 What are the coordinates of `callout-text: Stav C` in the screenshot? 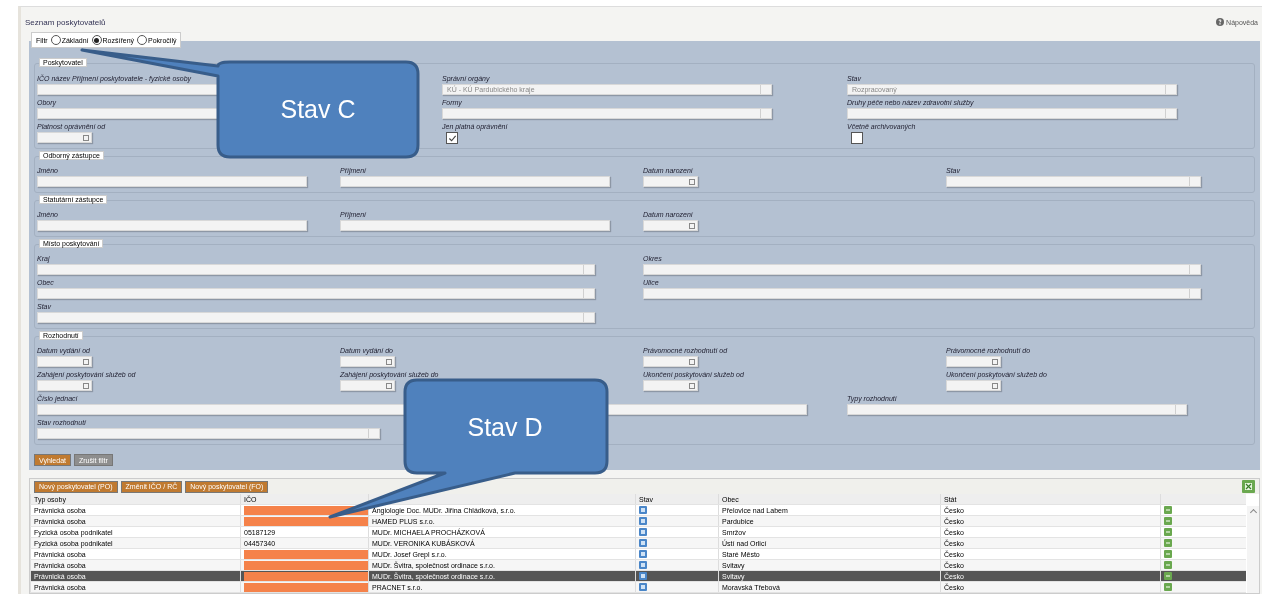 It's located at (318, 109).